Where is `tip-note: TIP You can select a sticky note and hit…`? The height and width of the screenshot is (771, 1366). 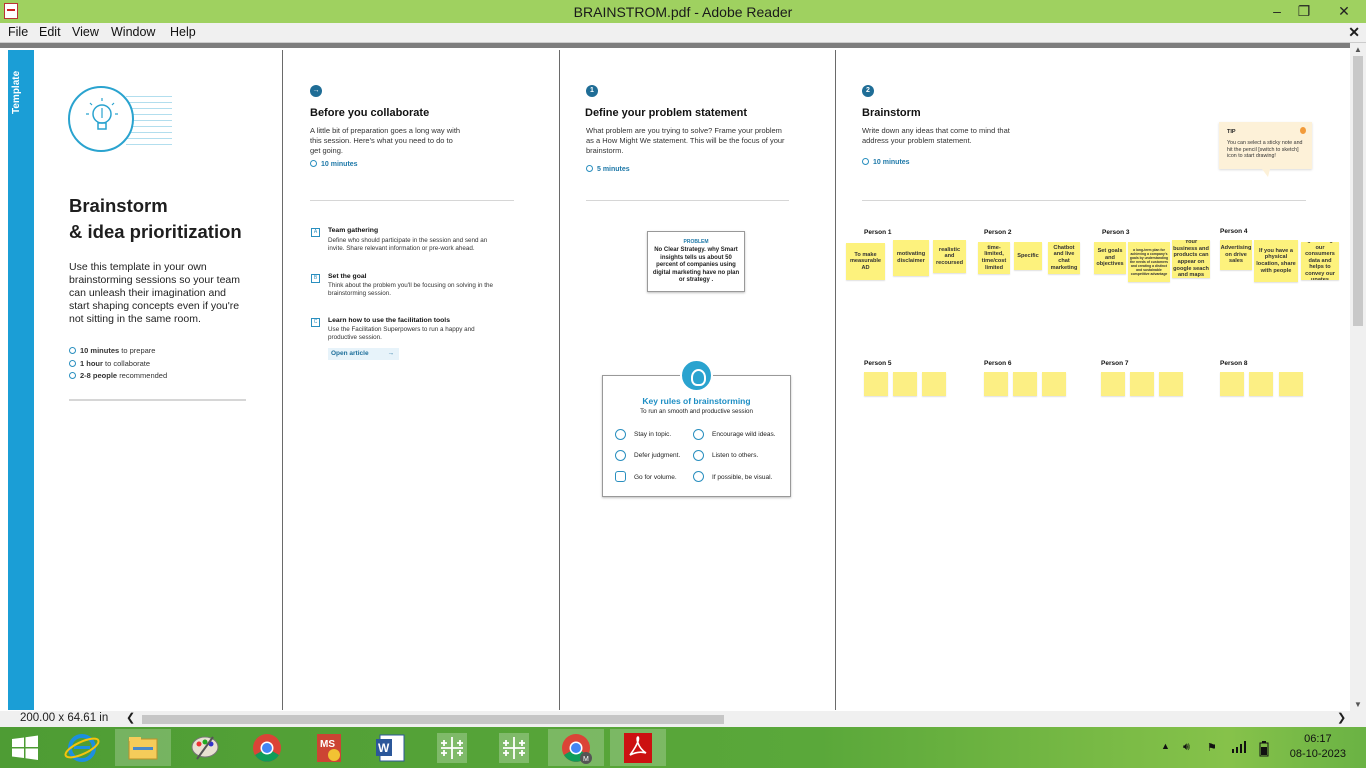
tip-note: TIP You can select a sticky note and hit… is located at coordinates (1265, 145).